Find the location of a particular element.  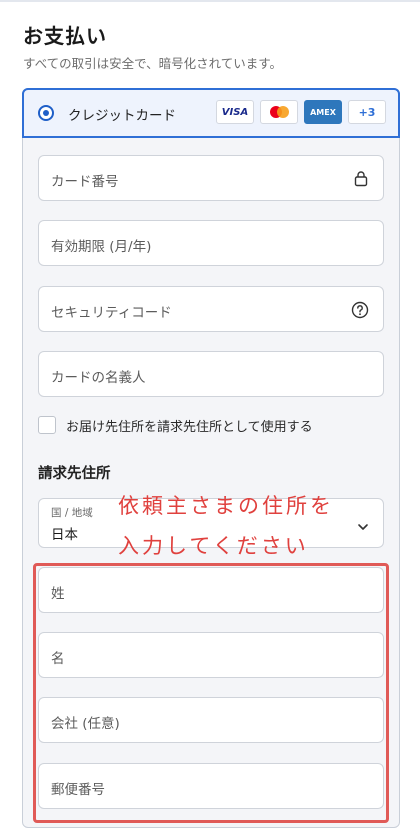

security-code-placeholder: セキュリティコード is located at coordinates (111, 313).